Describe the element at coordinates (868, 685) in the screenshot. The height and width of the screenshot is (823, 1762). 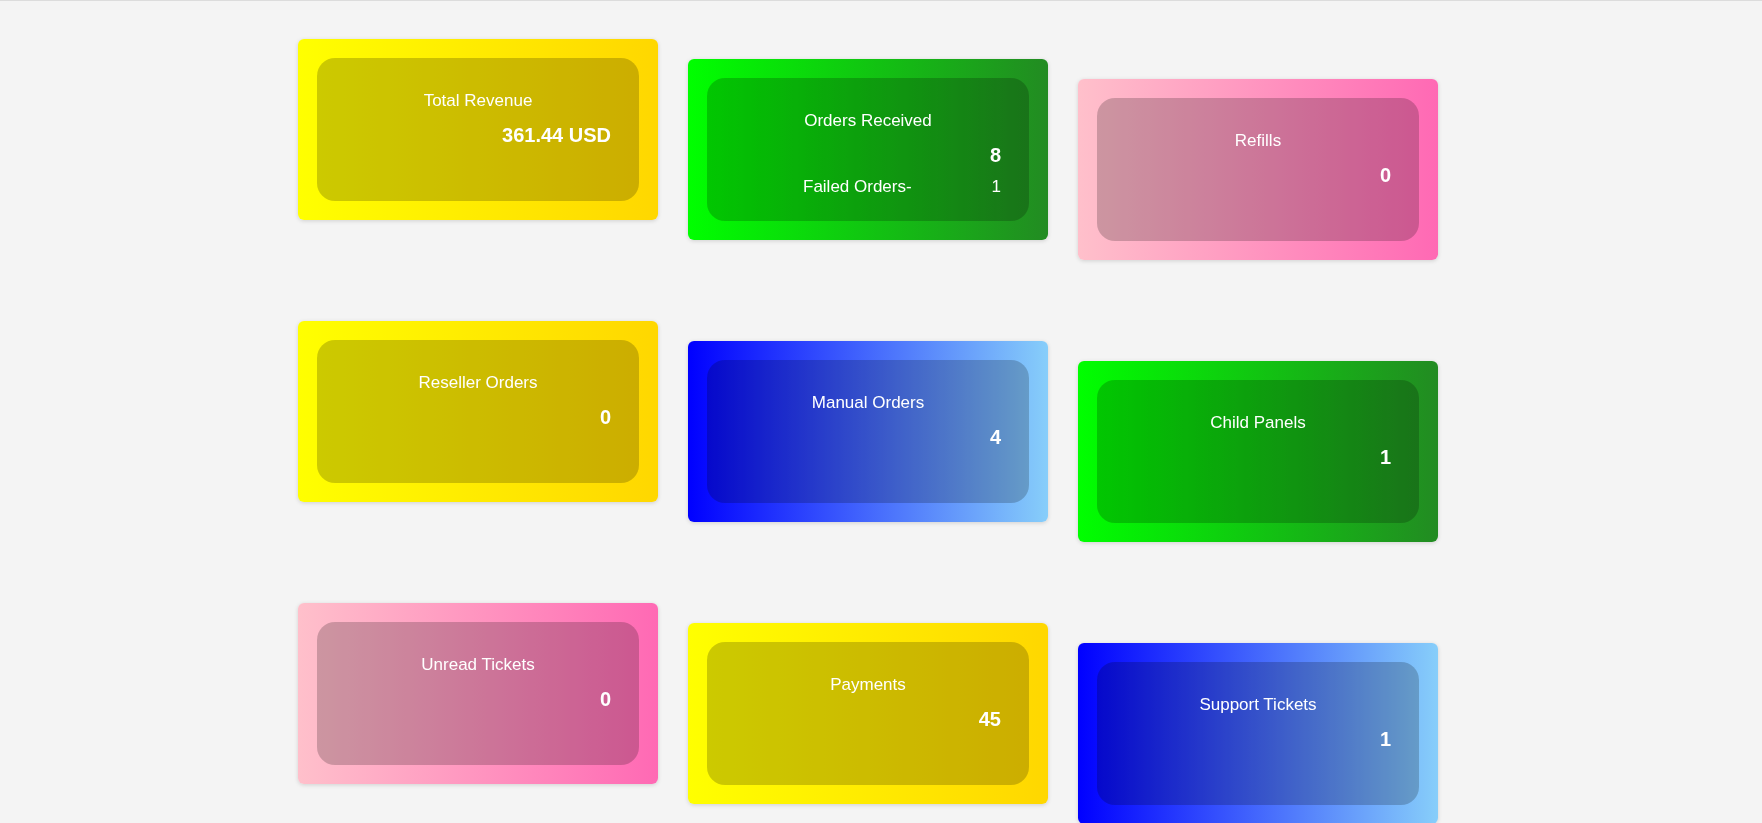
I see `card-title: Payments` at that location.